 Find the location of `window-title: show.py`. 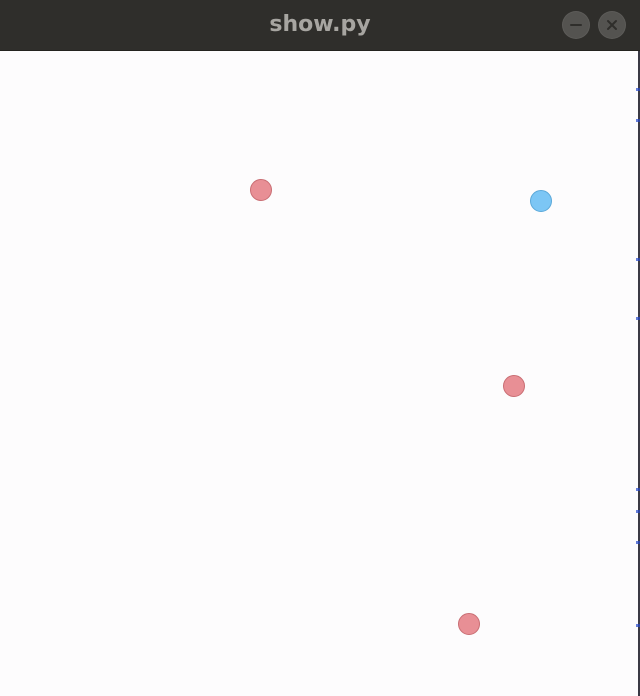

window-title: show.py is located at coordinates (320, 24).